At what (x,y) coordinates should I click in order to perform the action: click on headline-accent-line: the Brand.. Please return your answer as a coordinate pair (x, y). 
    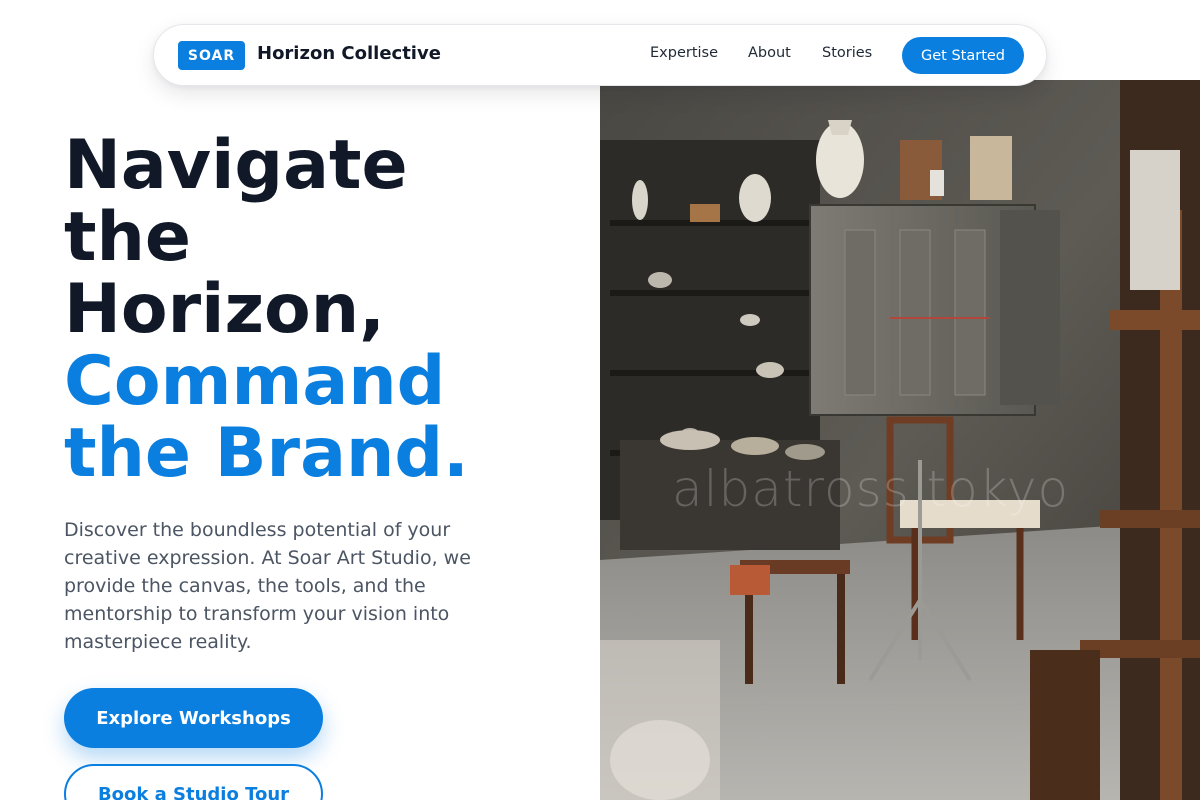
    Looking at the image, I should click on (266, 453).